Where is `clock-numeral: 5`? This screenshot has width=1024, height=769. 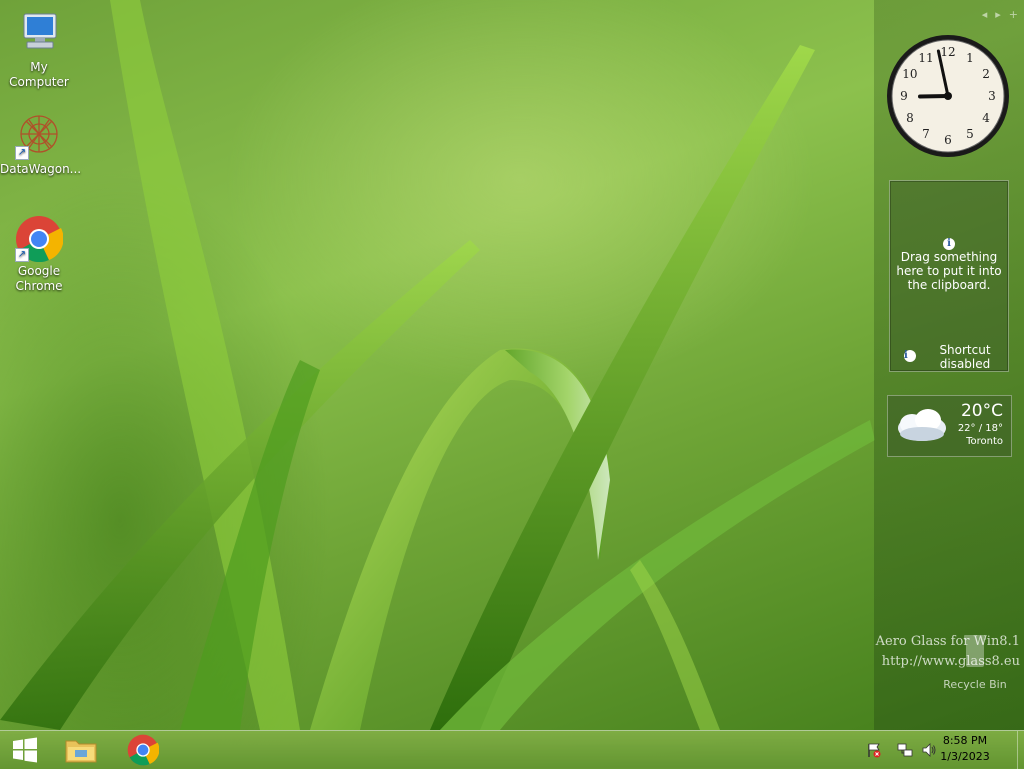 clock-numeral: 5 is located at coordinates (970, 134).